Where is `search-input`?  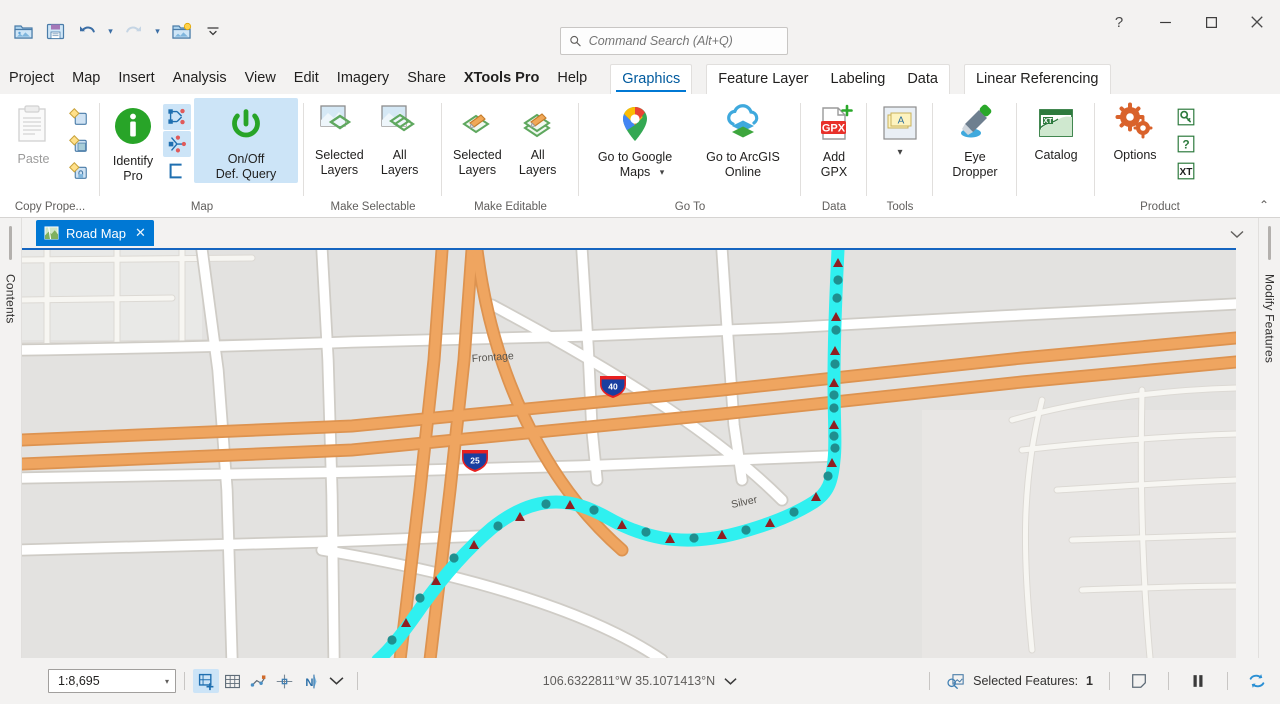
search-input is located at coordinates (683, 41).